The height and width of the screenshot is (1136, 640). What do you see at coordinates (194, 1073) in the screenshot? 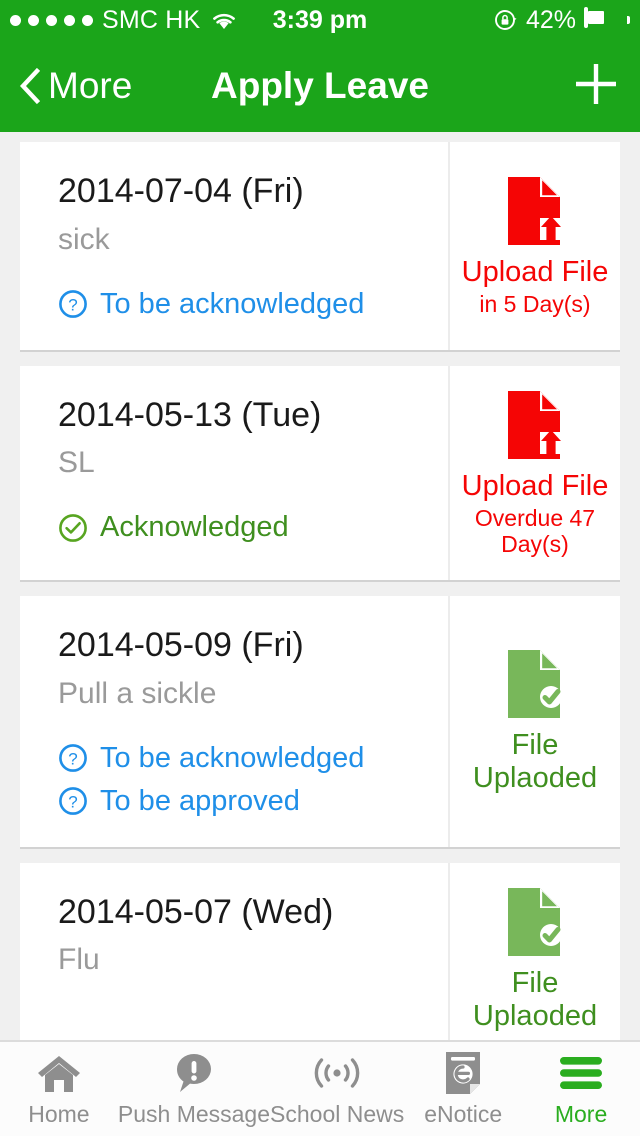
I see `push-message-icon` at bounding box center [194, 1073].